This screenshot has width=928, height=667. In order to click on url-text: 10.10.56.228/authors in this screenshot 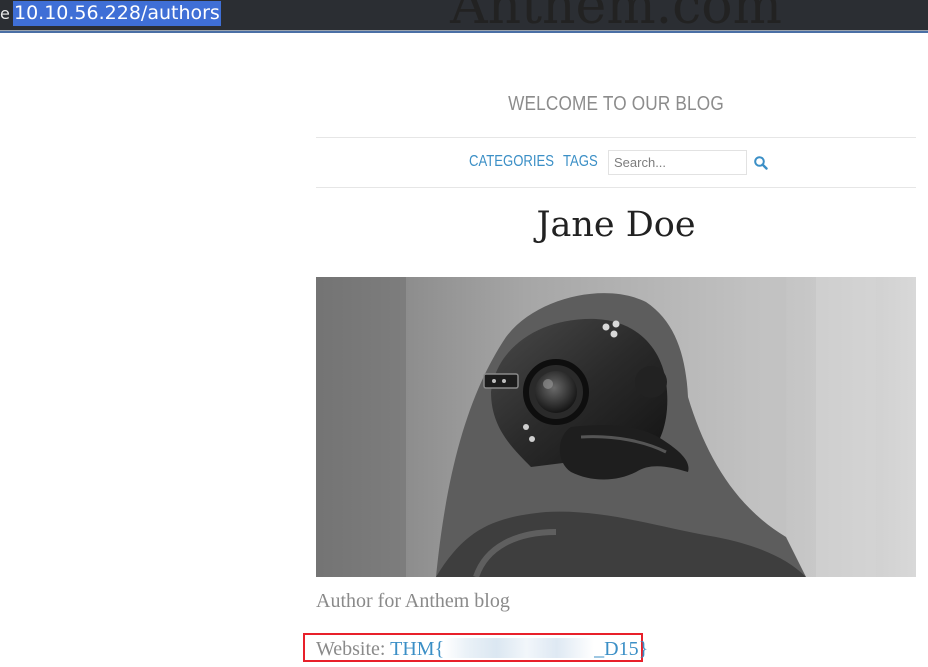, I will do `click(117, 13)`.